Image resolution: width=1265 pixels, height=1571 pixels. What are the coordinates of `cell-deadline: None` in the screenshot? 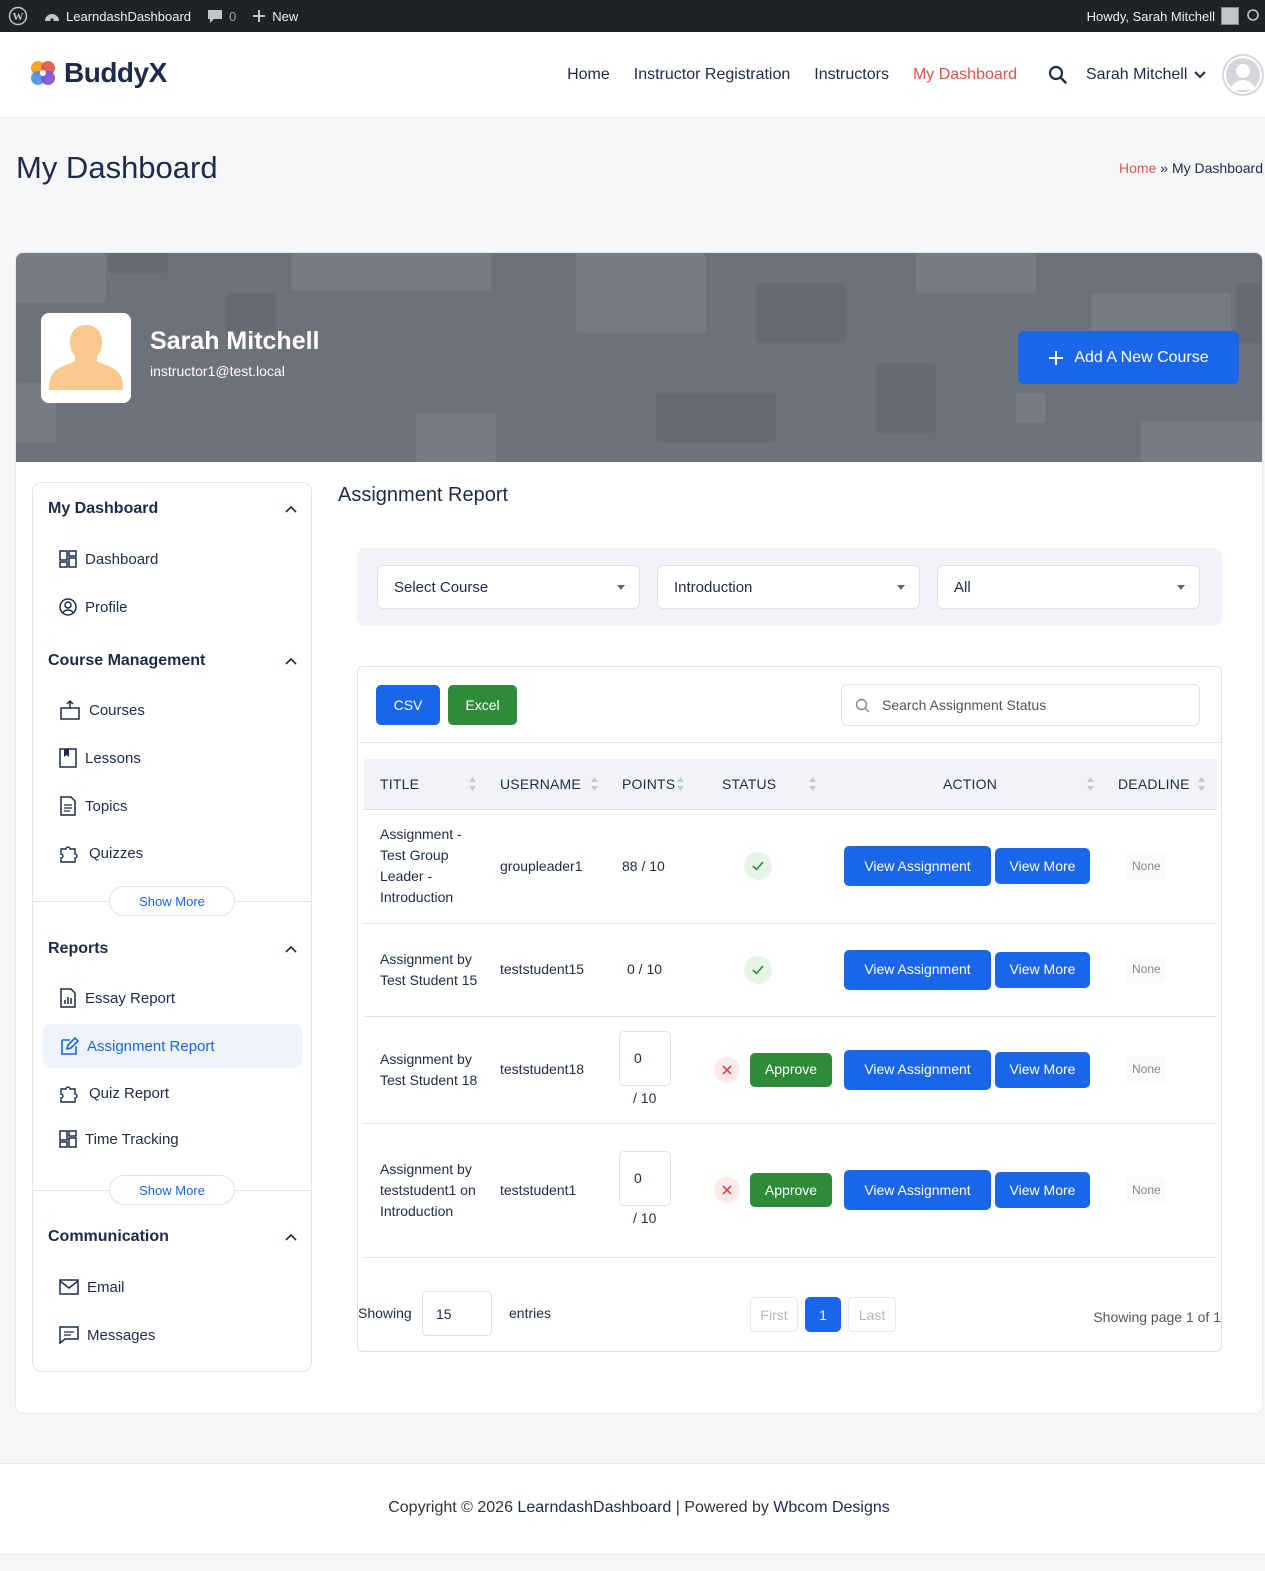 It's located at (1159, 1070).